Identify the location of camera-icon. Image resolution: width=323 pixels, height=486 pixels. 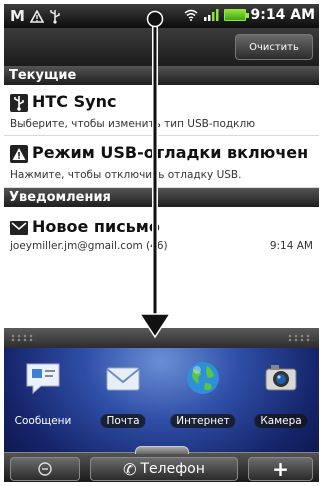
(281, 378).